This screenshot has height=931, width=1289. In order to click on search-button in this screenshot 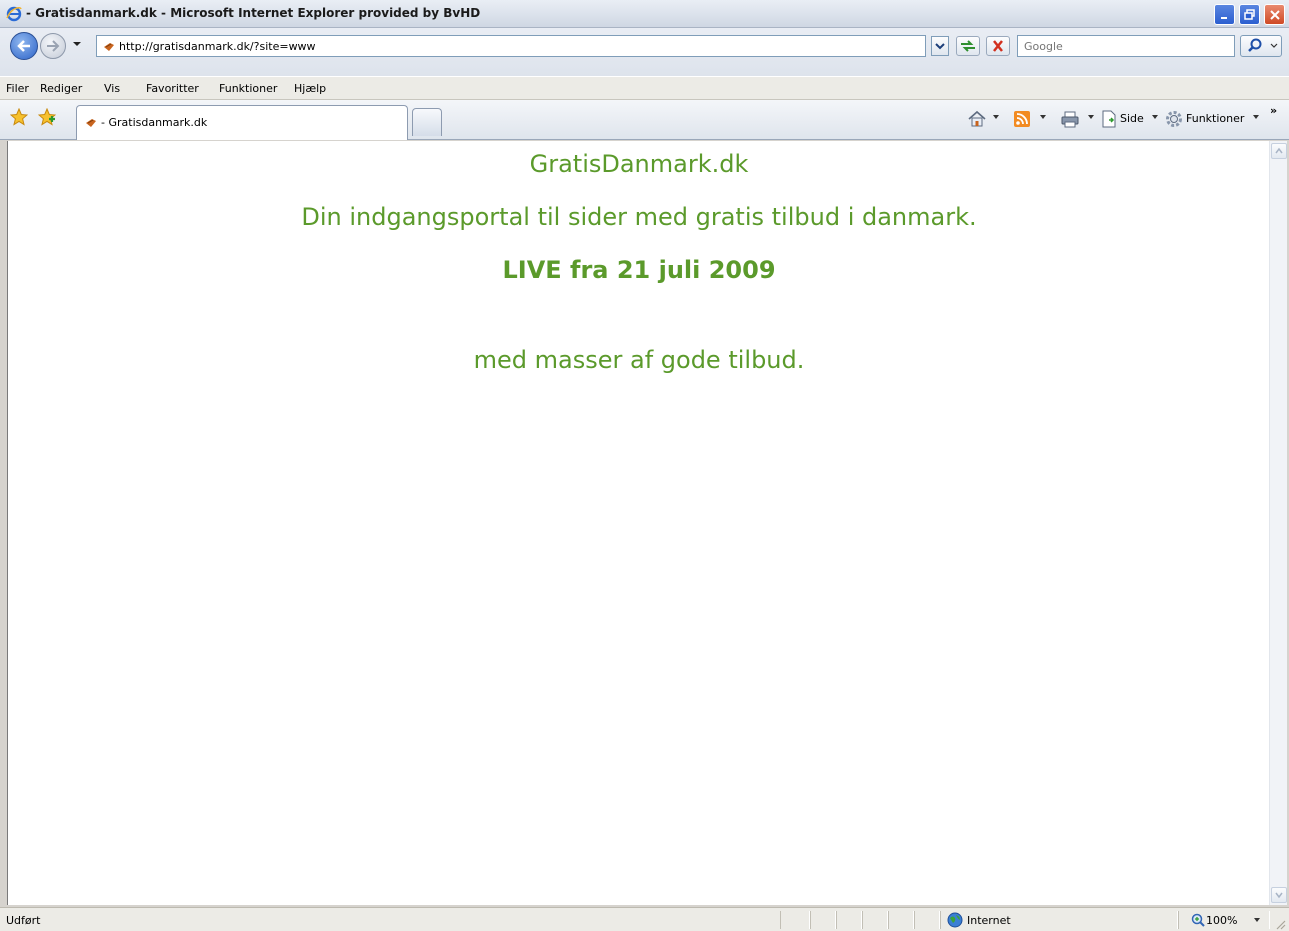, I will do `click(1261, 46)`.